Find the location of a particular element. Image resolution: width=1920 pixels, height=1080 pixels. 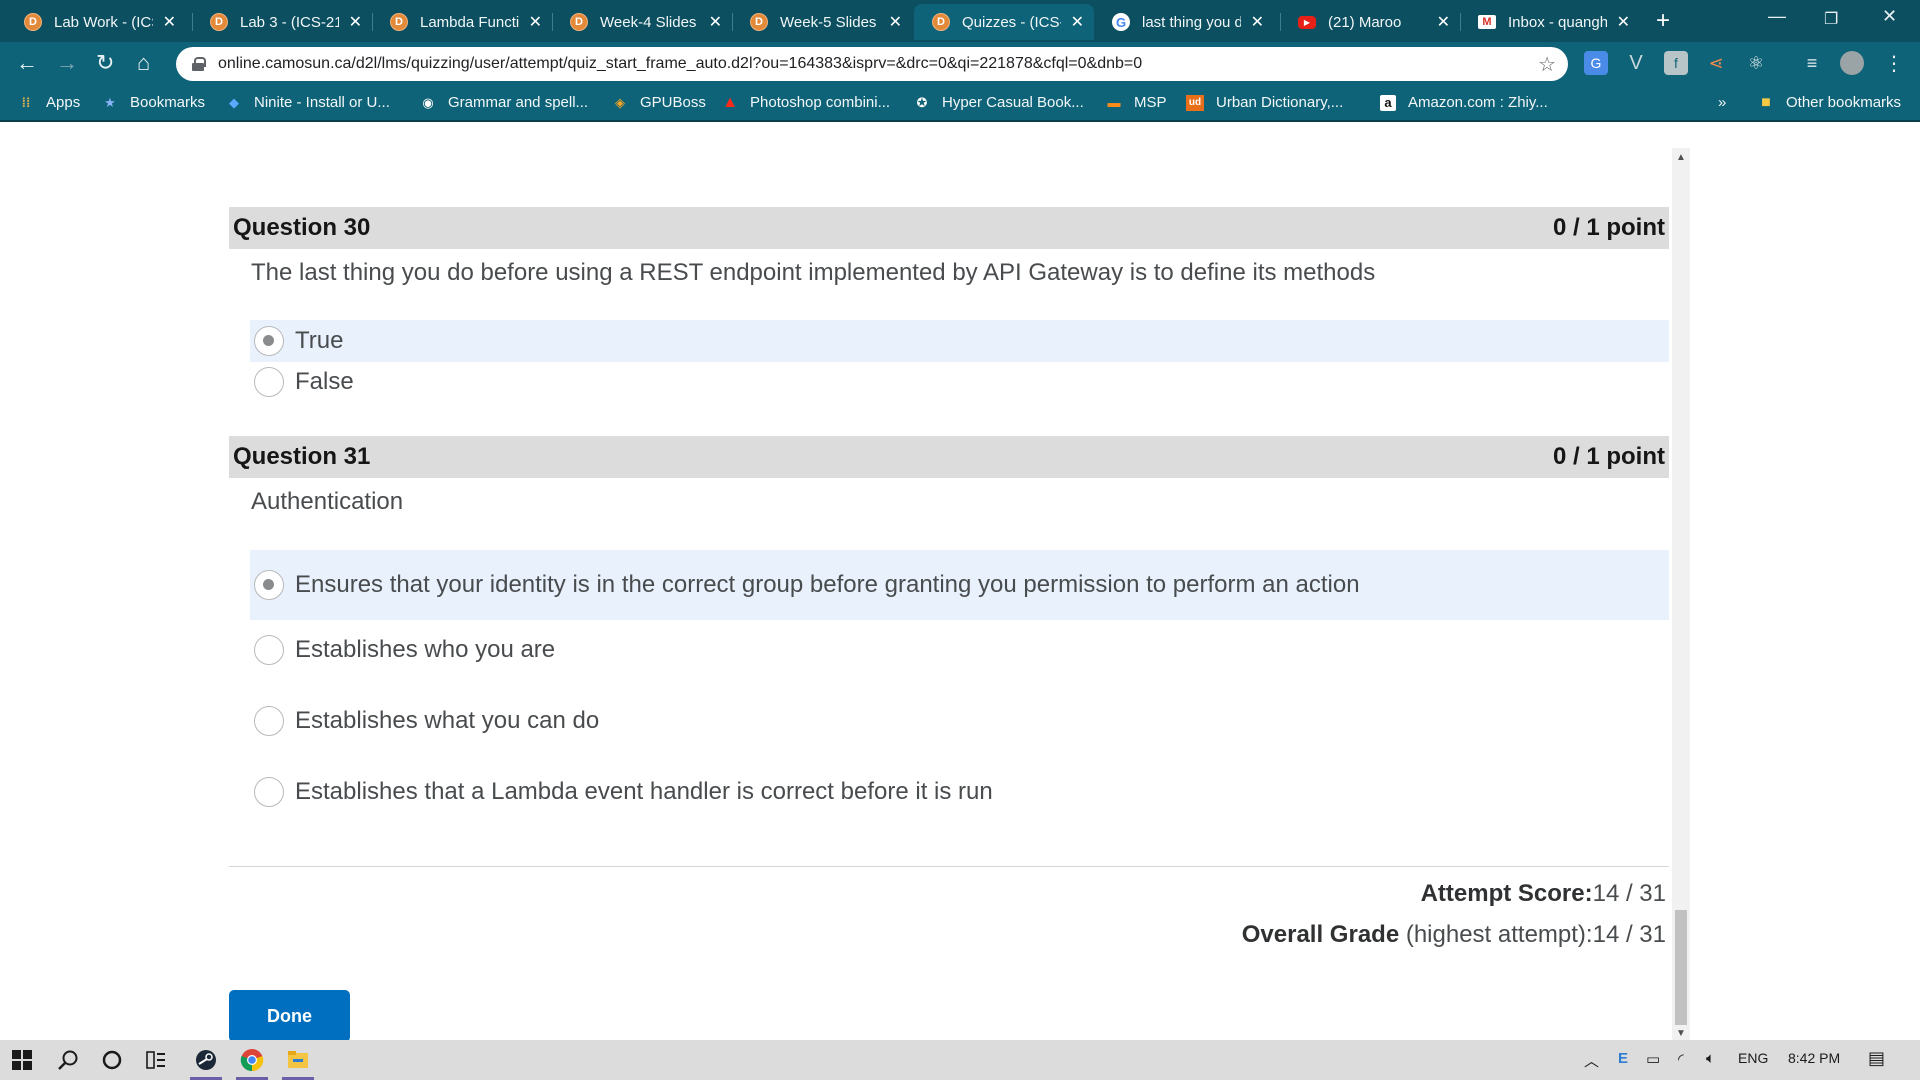

page-scrollbar: ▲ ▼ is located at coordinates (1681, 594).